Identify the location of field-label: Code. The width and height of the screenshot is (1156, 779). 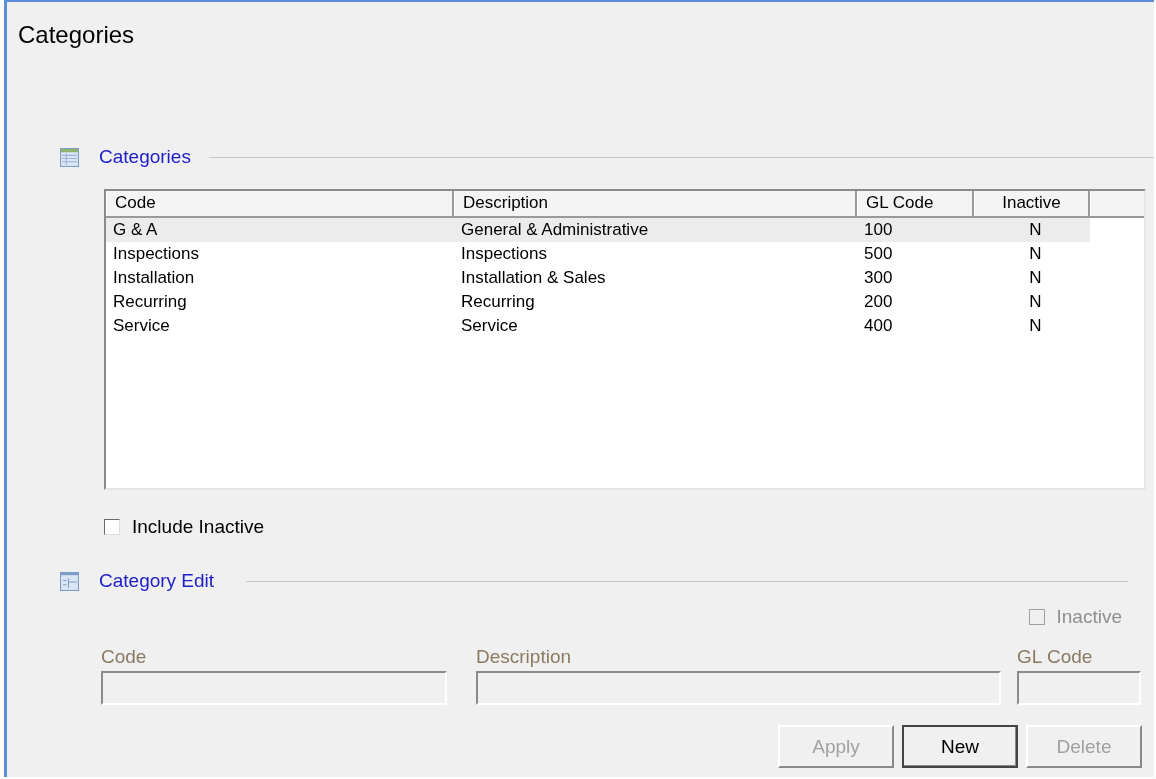
(124, 657).